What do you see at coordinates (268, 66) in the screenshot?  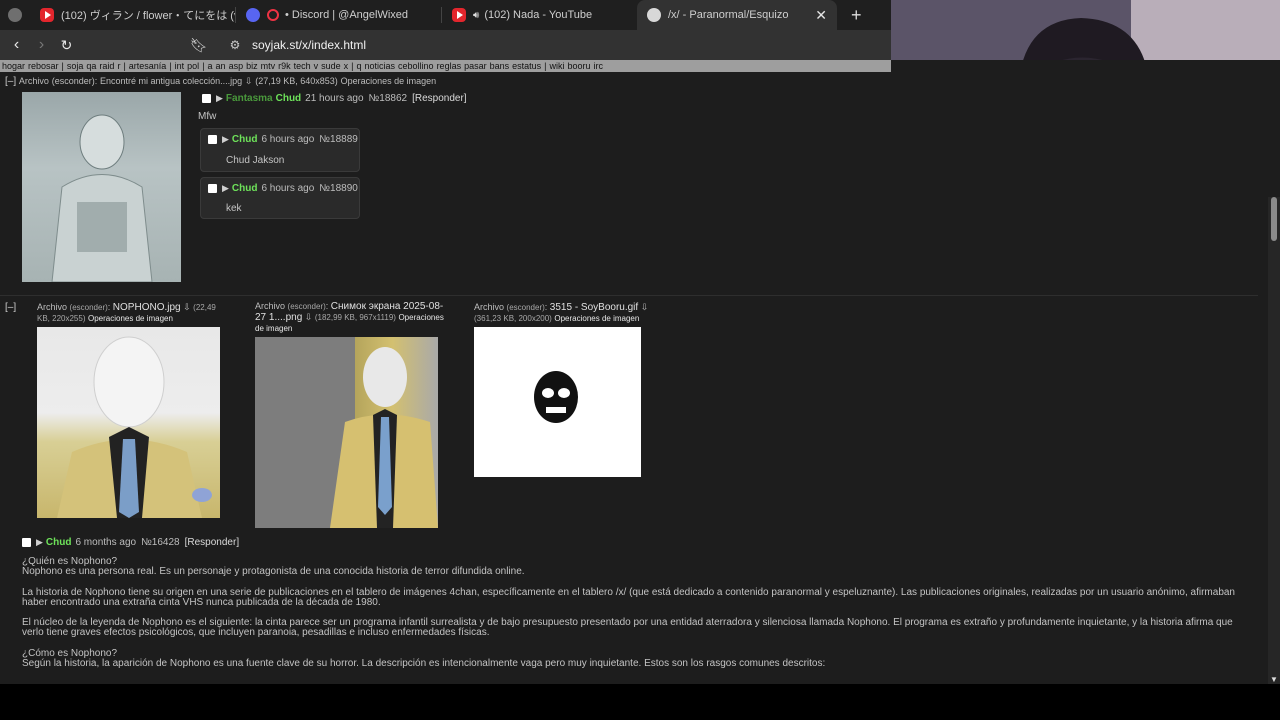 I see `board-link: mtv` at bounding box center [268, 66].